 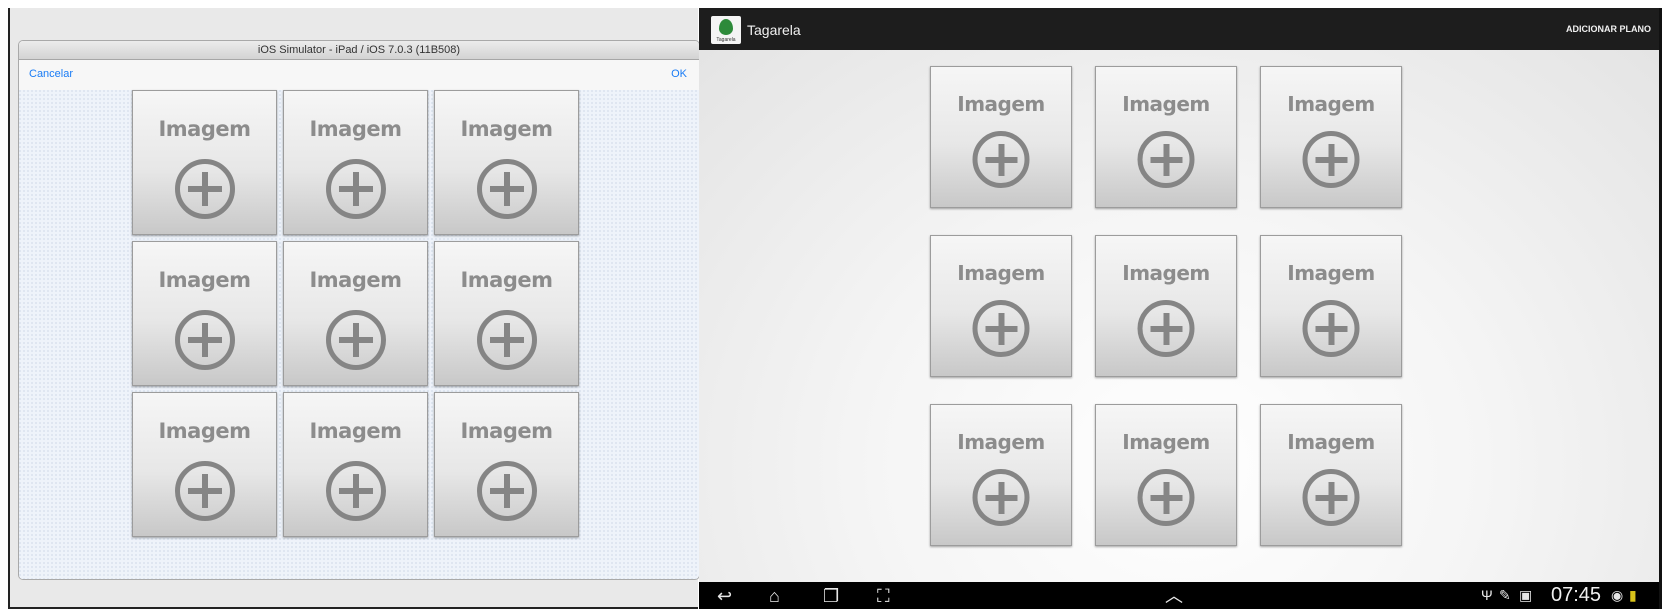 What do you see at coordinates (1608, 29) in the screenshot?
I see `add-plan-button: ADICIONAR PLANO` at bounding box center [1608, 29].